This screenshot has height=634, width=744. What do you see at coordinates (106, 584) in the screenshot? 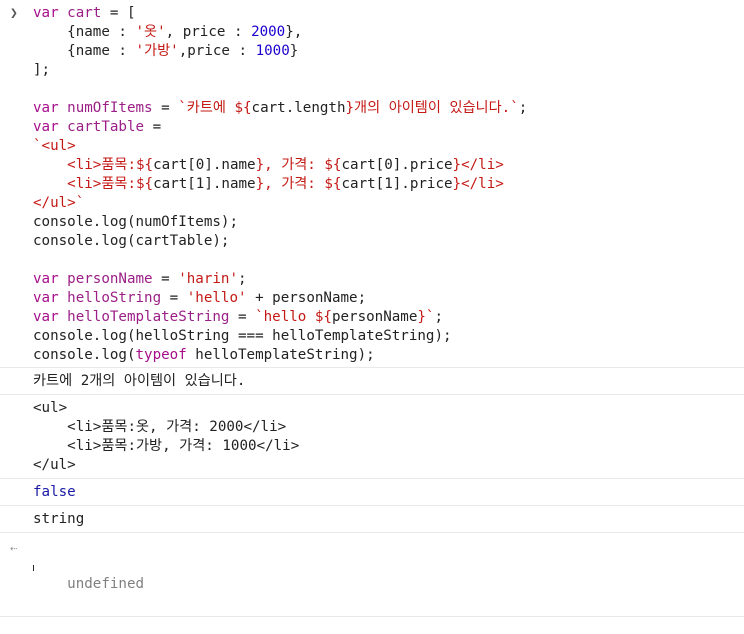
I see `return-value: undefined` at bounding box center [106, 584].